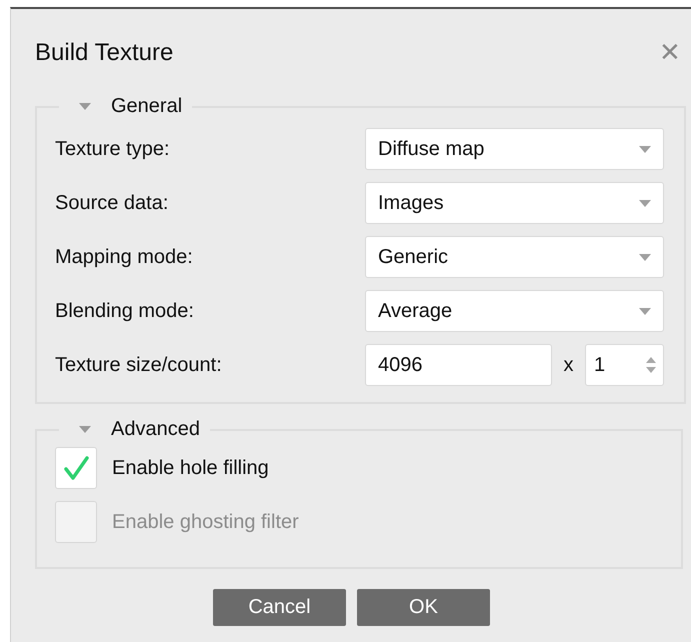  I want to click on dropdown: Generic, so click(514, 257).